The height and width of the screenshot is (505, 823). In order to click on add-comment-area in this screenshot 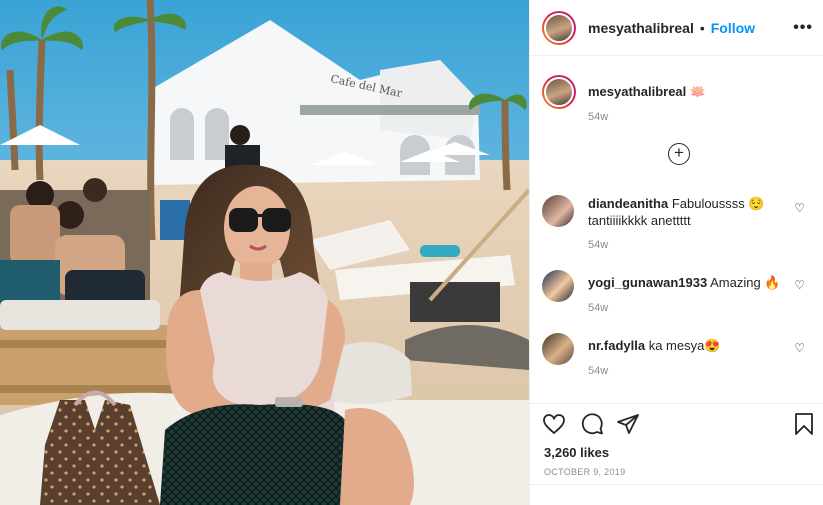, I will do `click(676, 484)`.